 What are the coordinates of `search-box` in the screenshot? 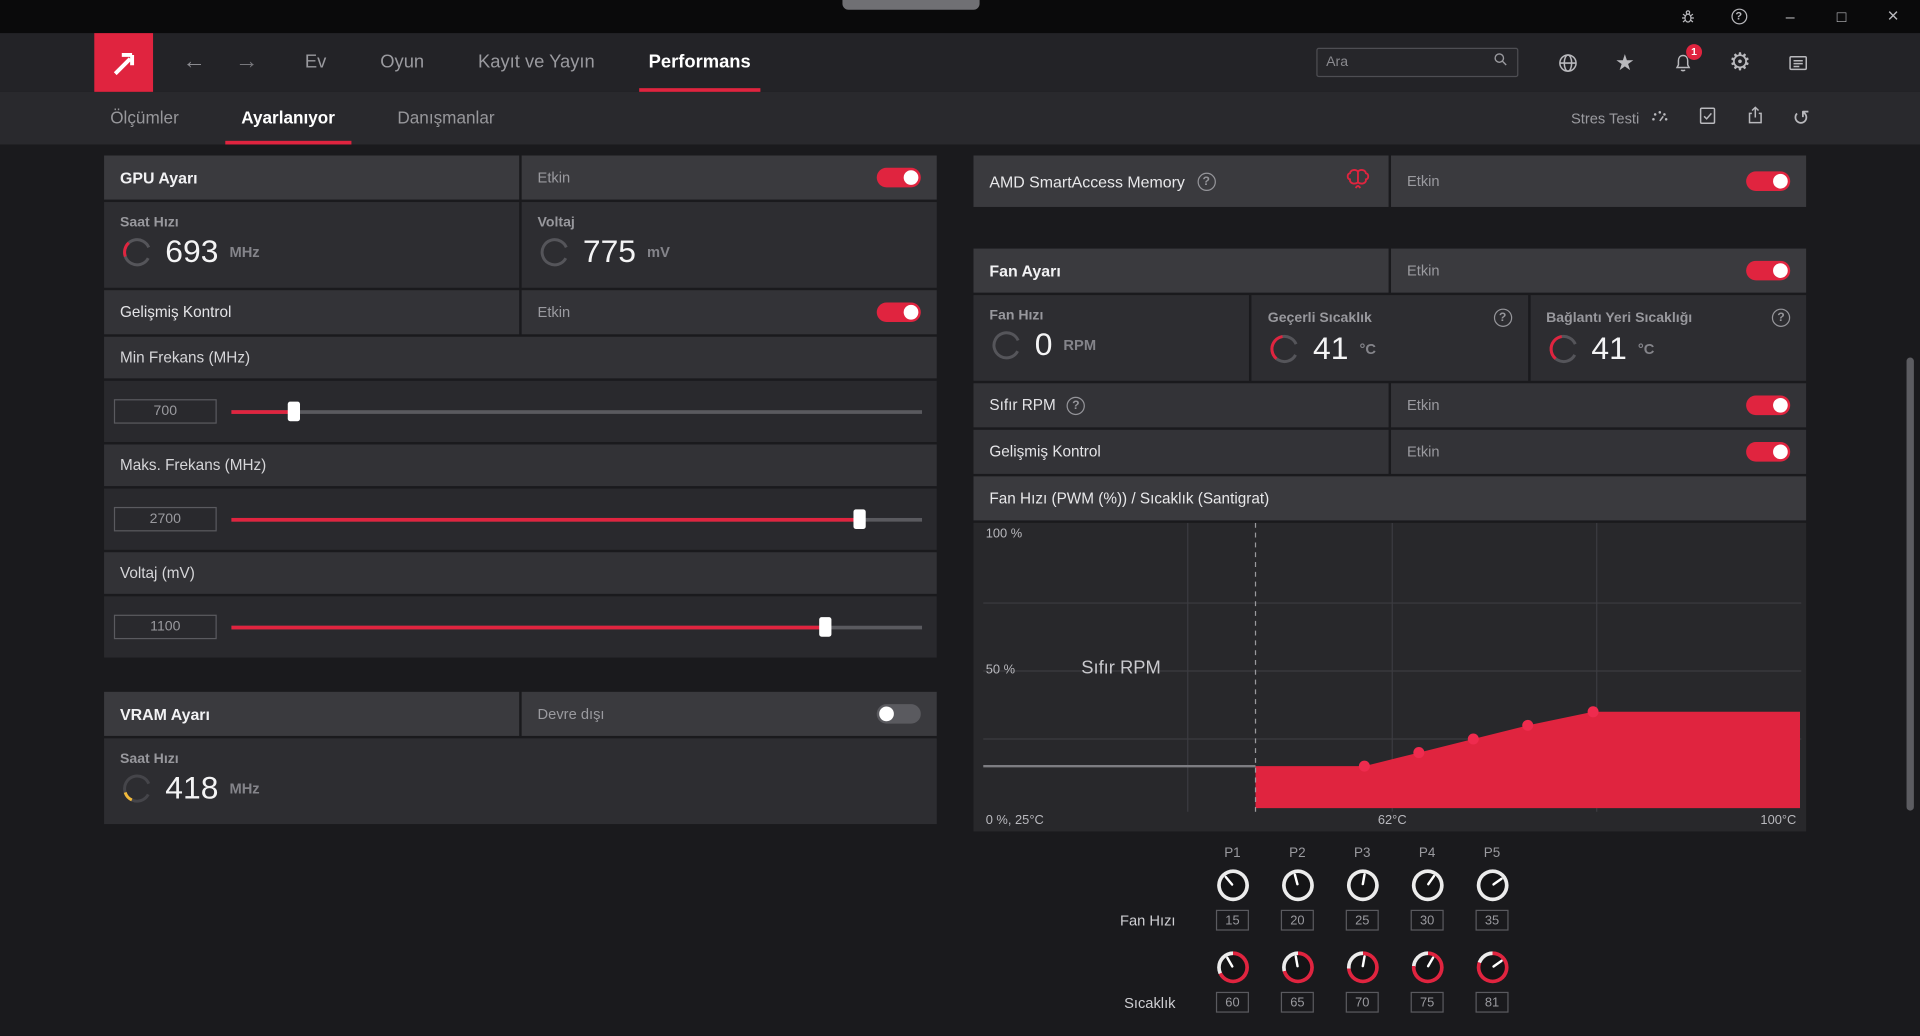 It's located at (1417, 62).